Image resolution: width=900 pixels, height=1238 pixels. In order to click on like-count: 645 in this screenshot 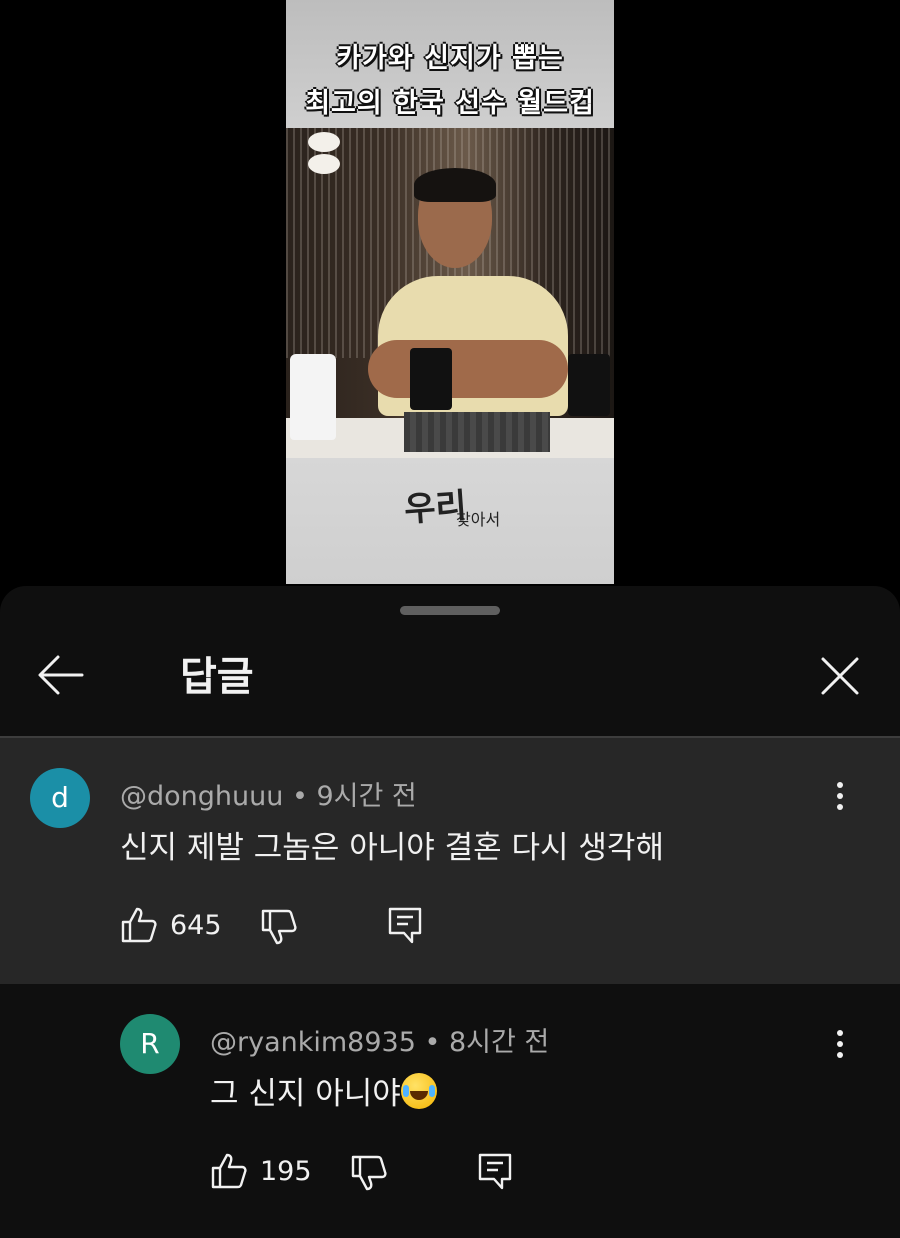, I will do `click(196, 925)`.